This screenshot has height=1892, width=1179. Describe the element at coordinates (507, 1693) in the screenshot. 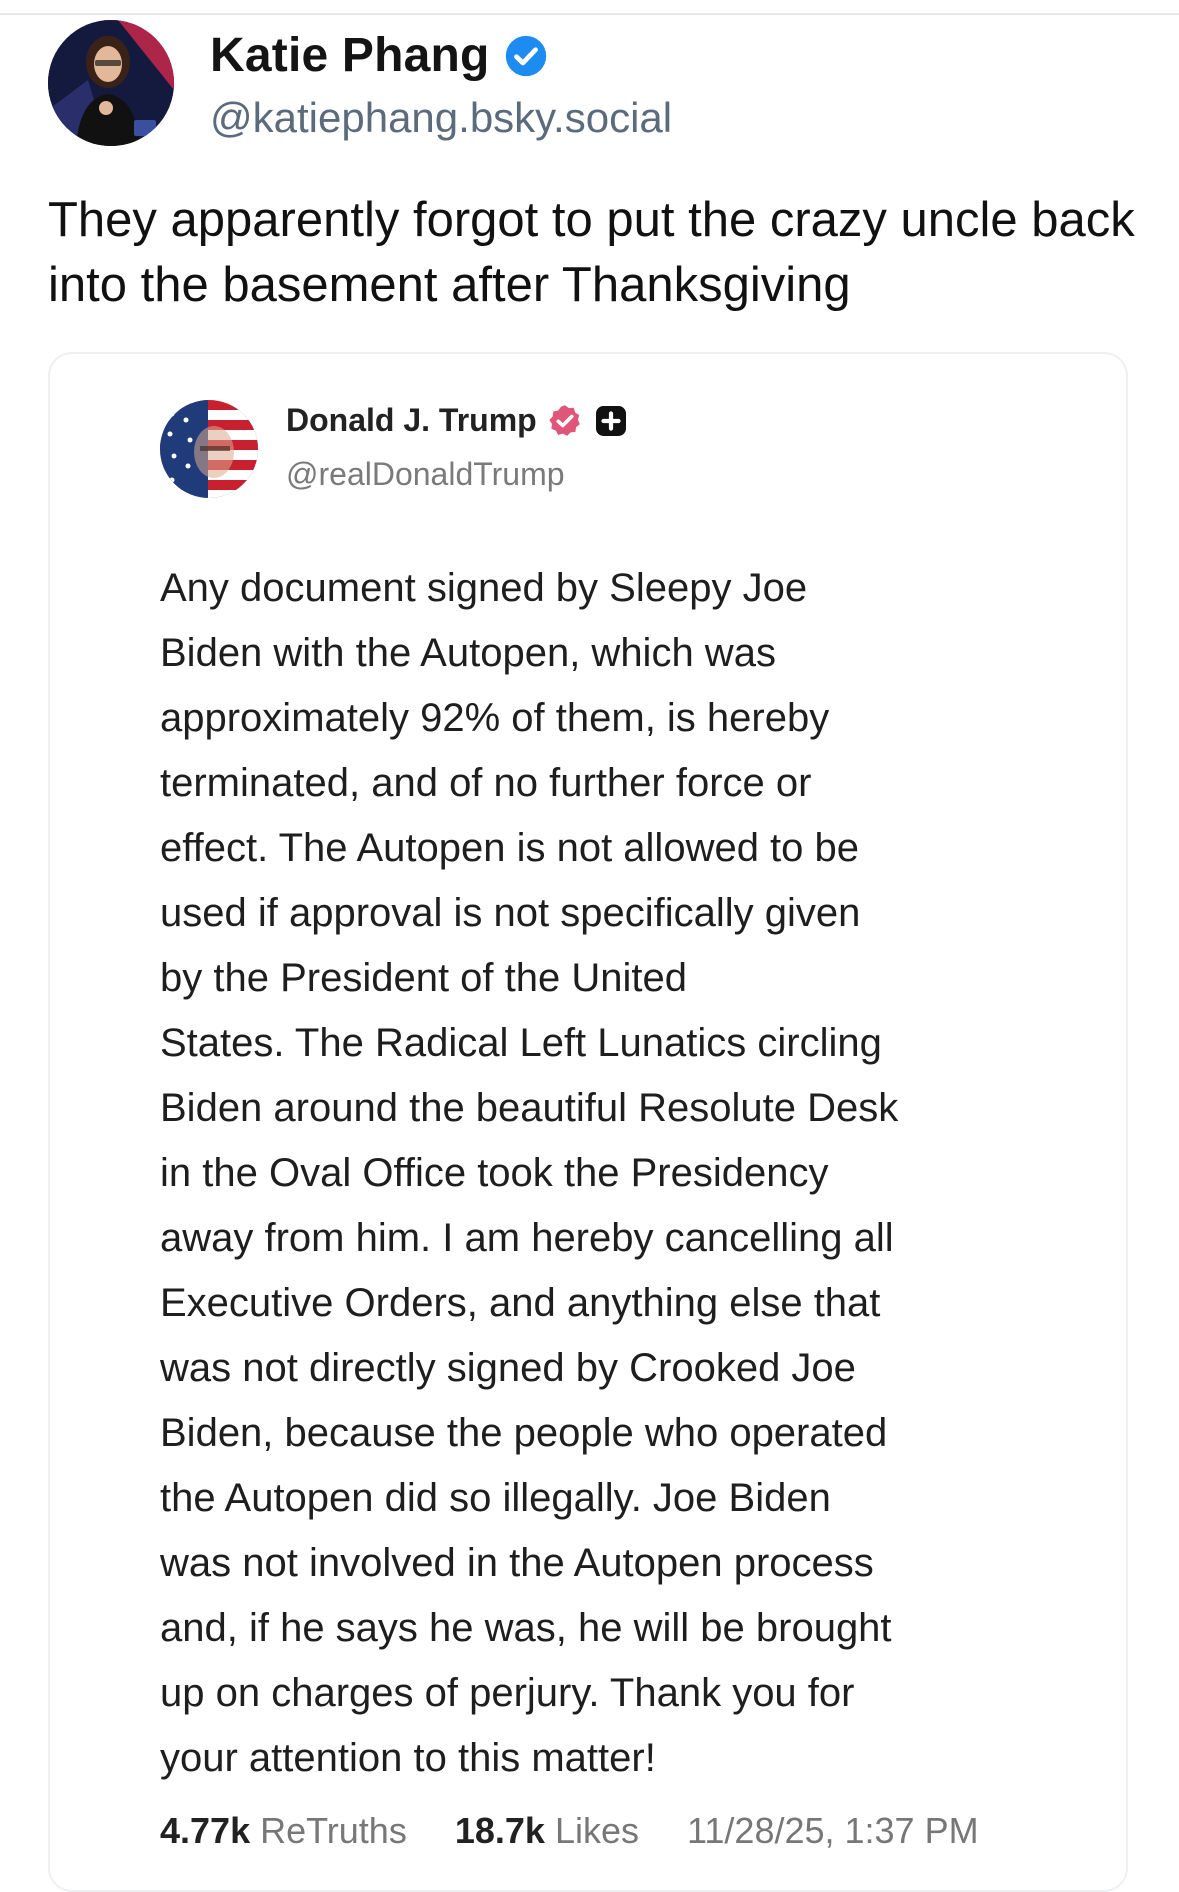

I see `embed-text-line: up on charges of perjury. Thank you for` at that location.